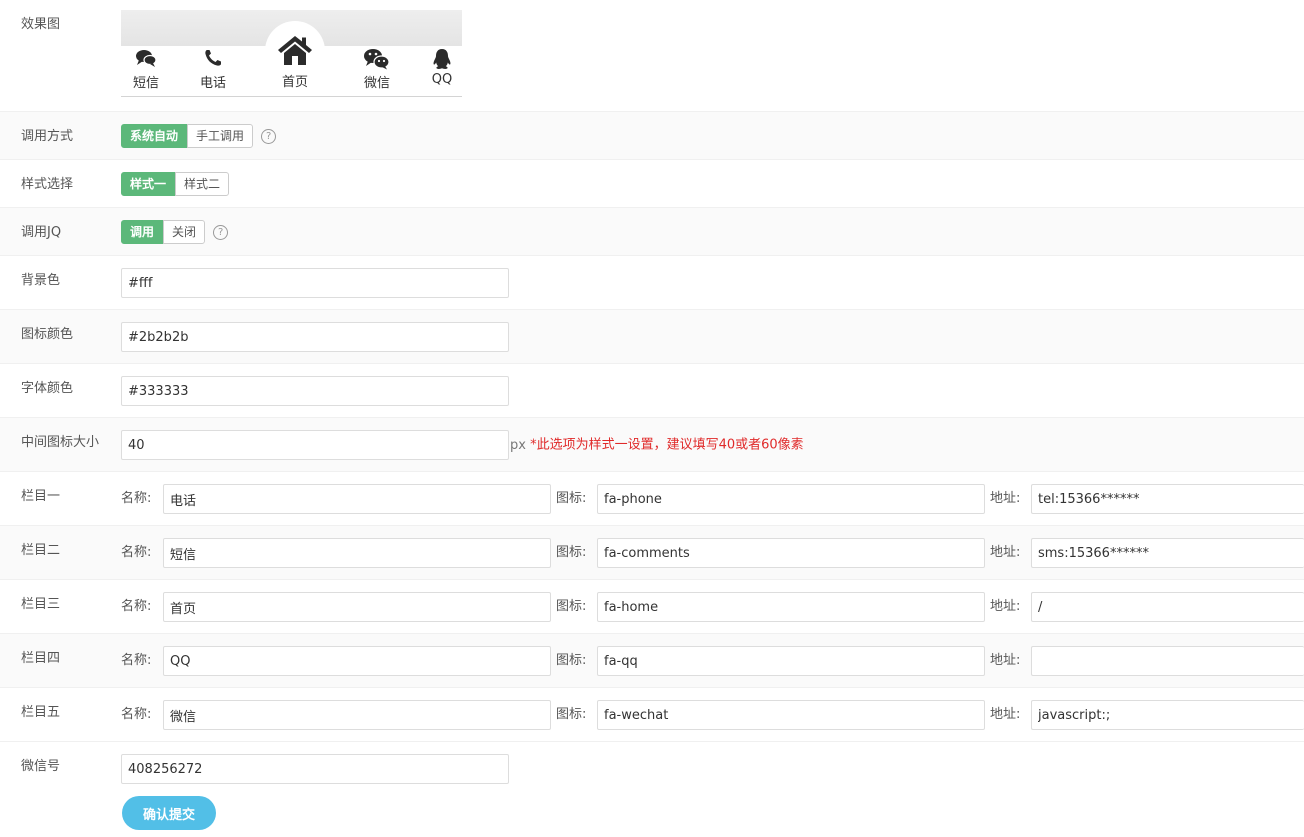  Describe the element at coordinates (652, 391) in the screenshot. I see `font-color-row: 字体颜色` at that location.